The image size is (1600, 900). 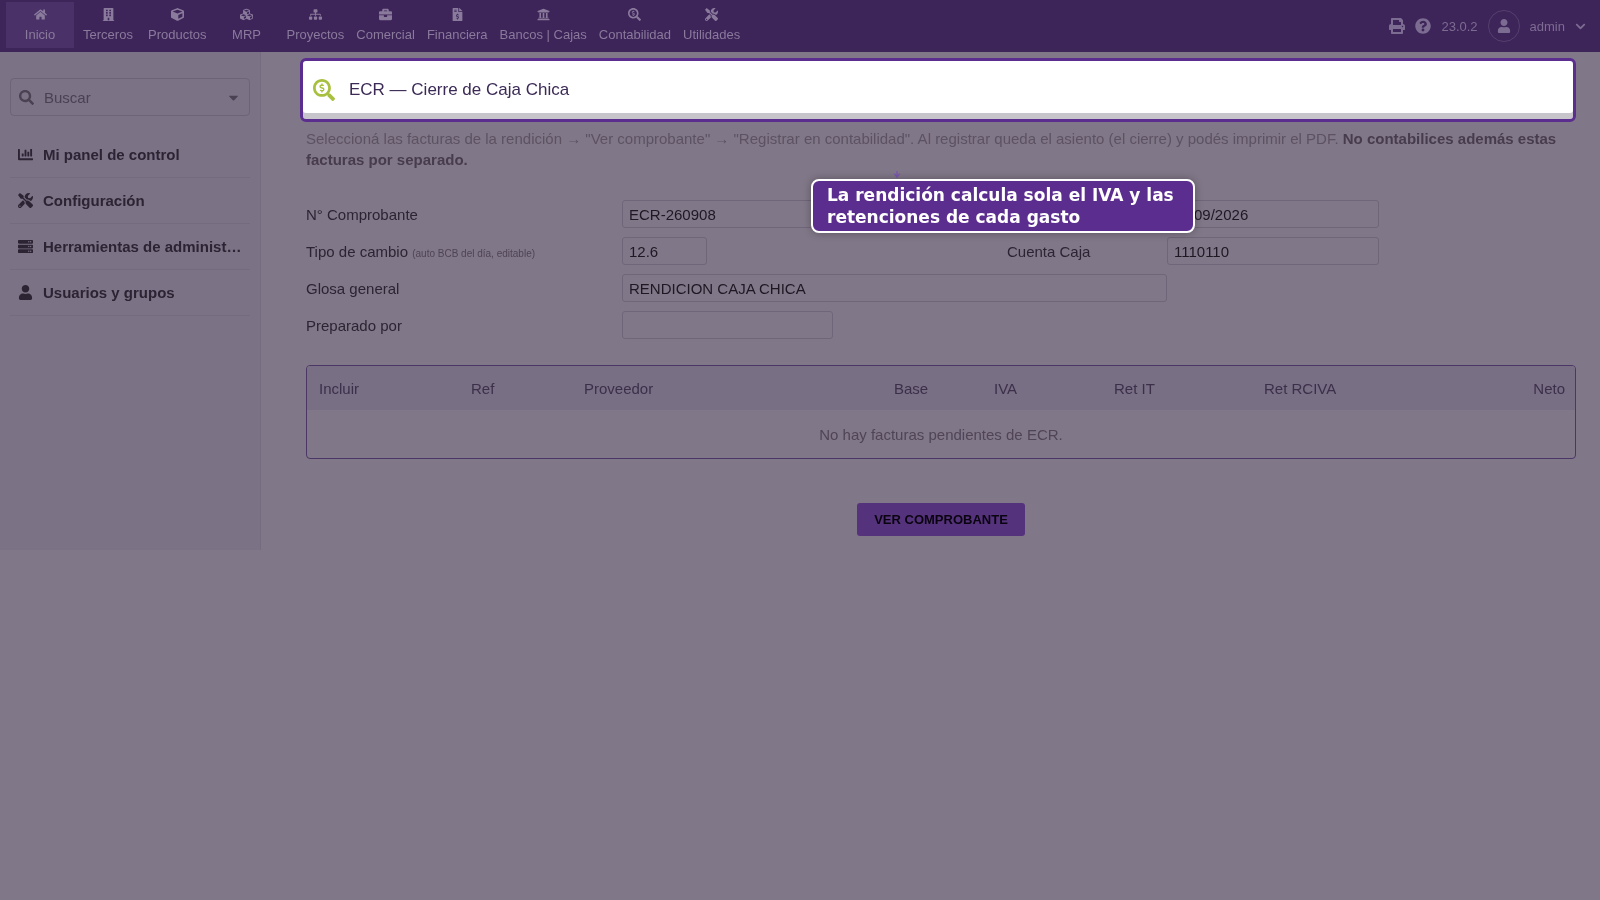 What do you see at coordinates (324, 90) in the screenshot?
I see `magnifier-dollar-icon` at bounding box center [324, 90].